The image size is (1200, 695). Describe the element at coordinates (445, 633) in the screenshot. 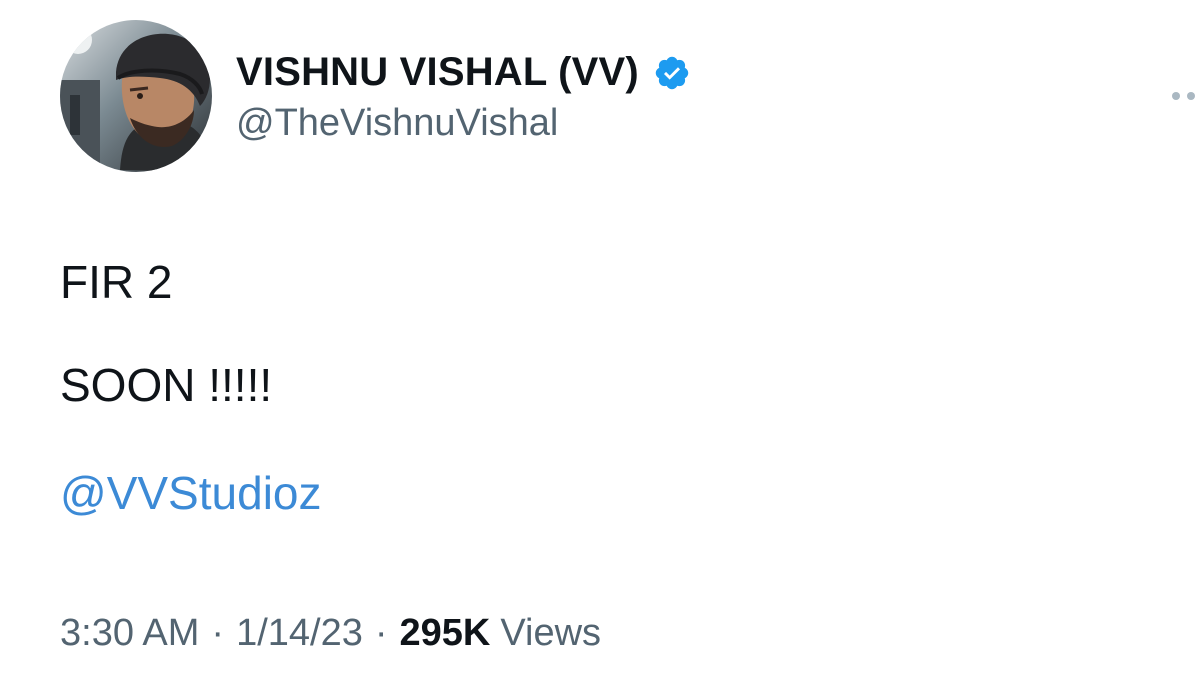

I see `views-count: 295K` at that location.